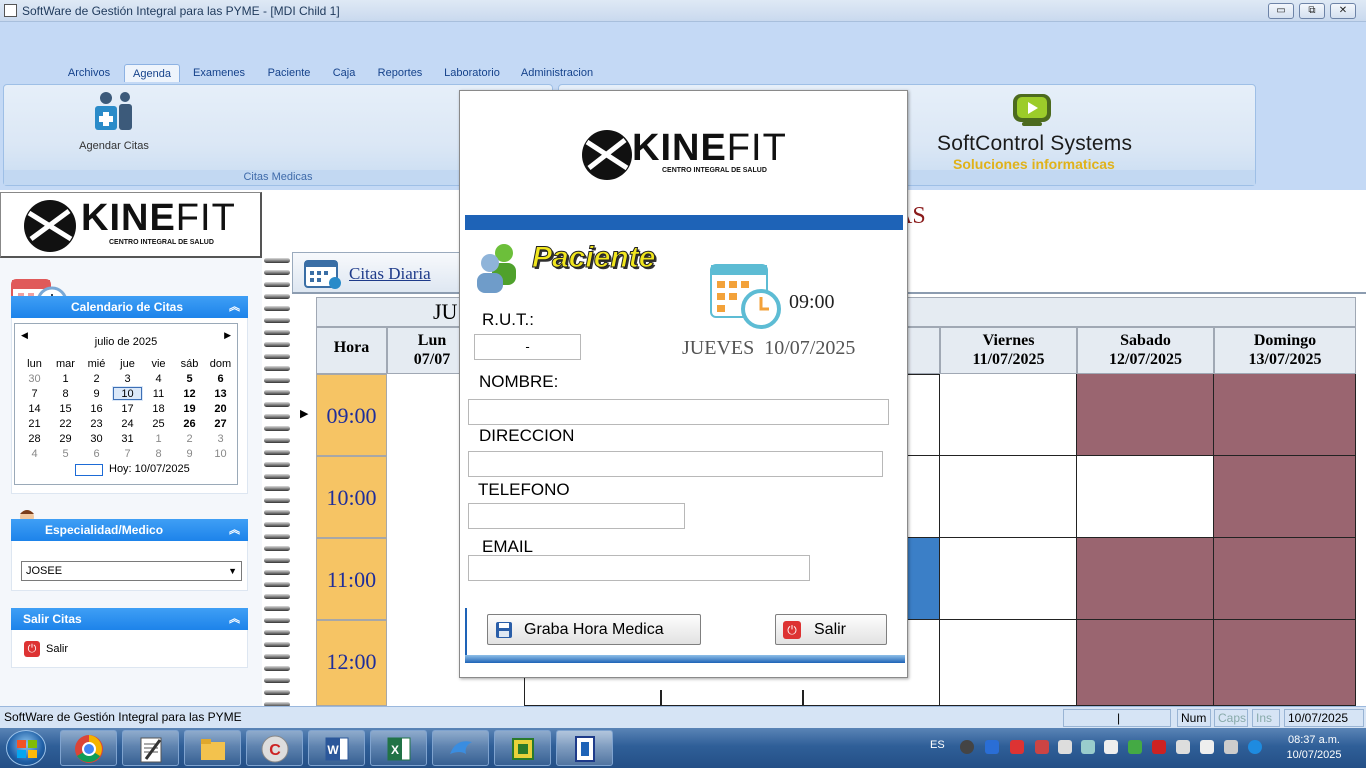  Describe the element at coordinates (576, 516) in the screenshot. I see `telefono-input` at that location.